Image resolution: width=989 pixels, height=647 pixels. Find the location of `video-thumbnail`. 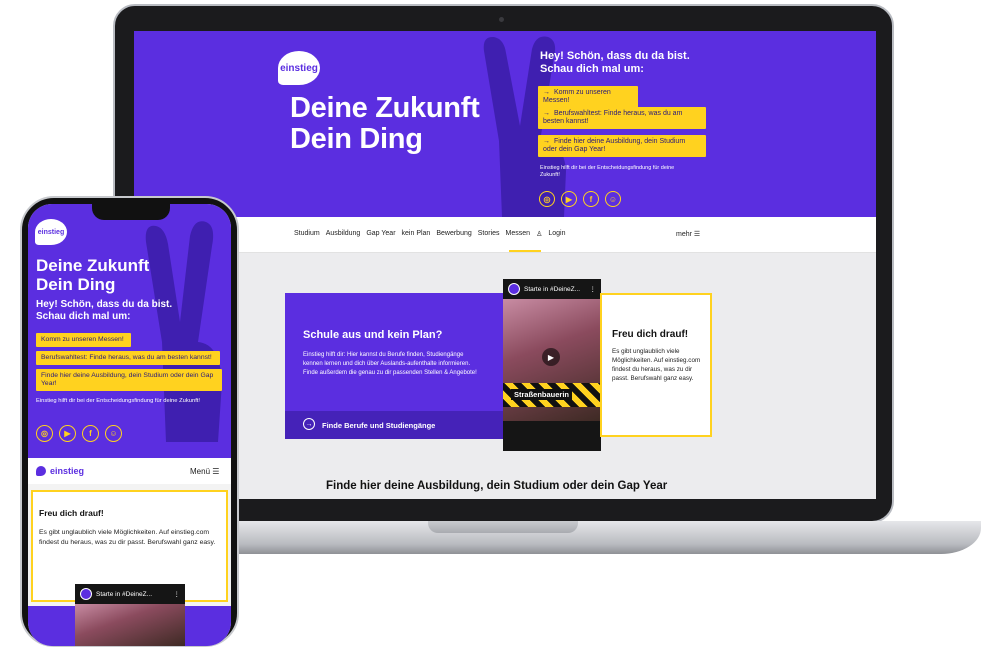

video-thumbnail is located at coordinates (130, 625).